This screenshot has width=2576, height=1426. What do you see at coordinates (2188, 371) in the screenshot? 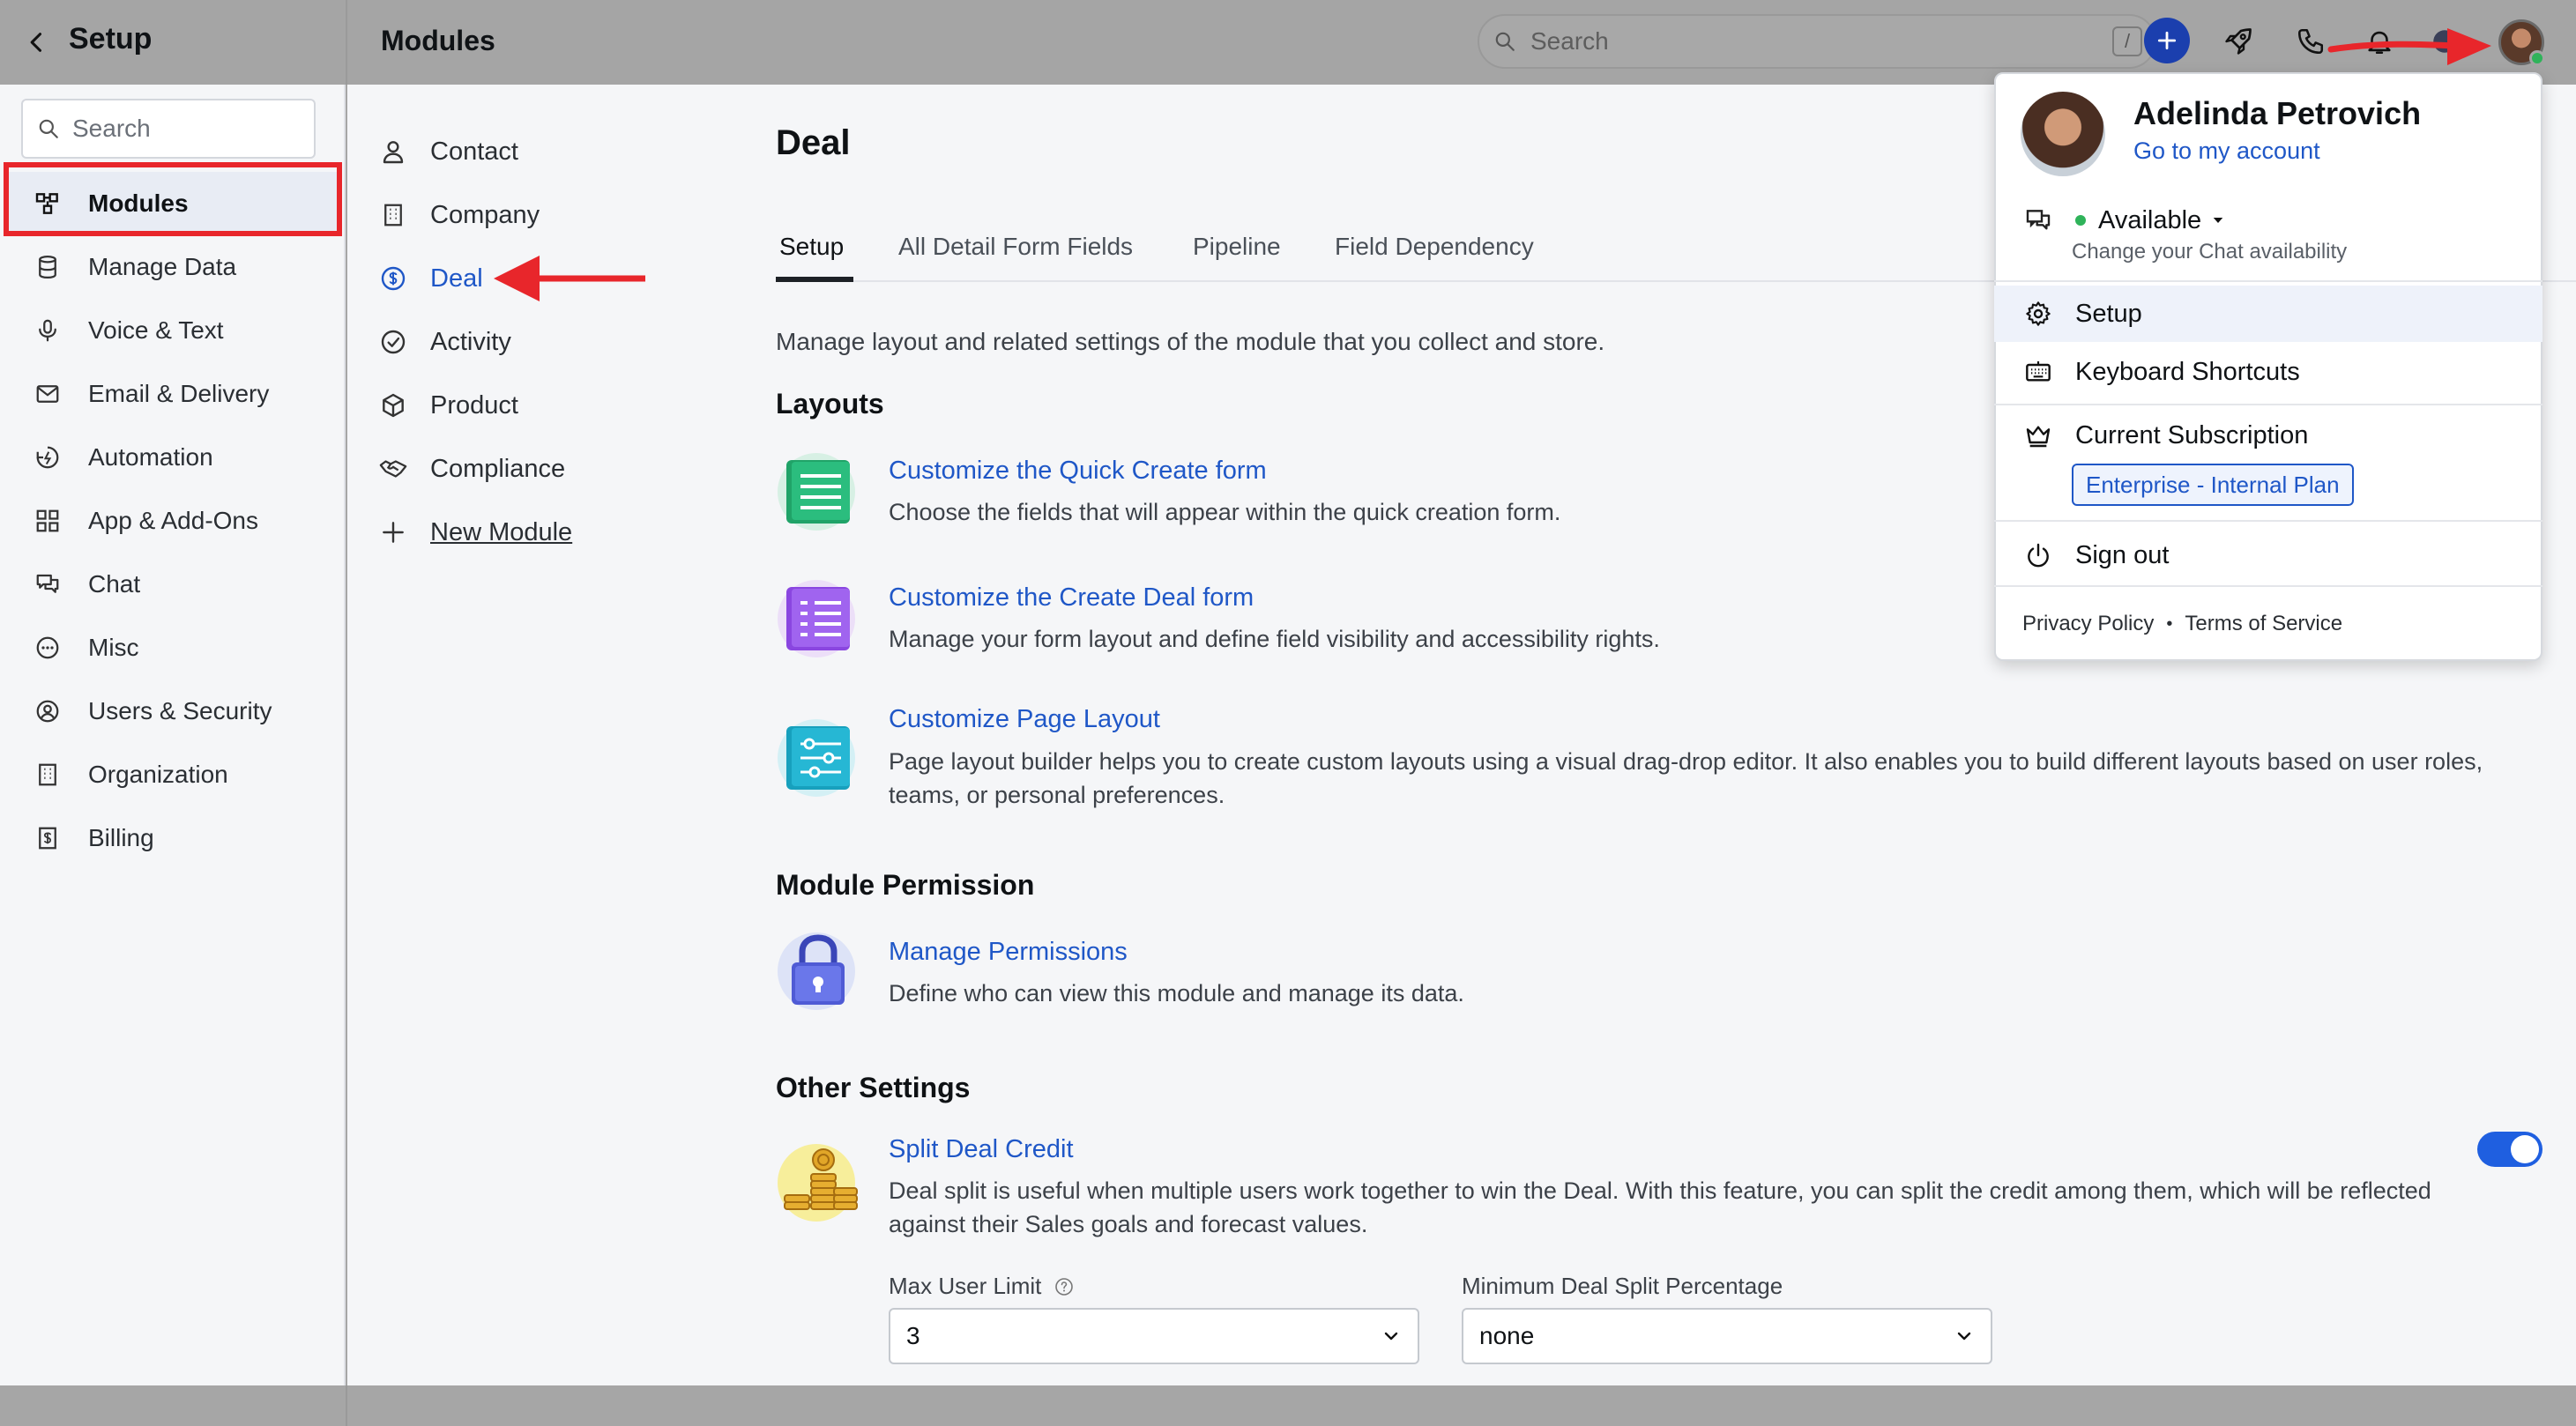
I see `menu-item-label: Keyboard Shortcuts` at bounding box center [2188, 371].